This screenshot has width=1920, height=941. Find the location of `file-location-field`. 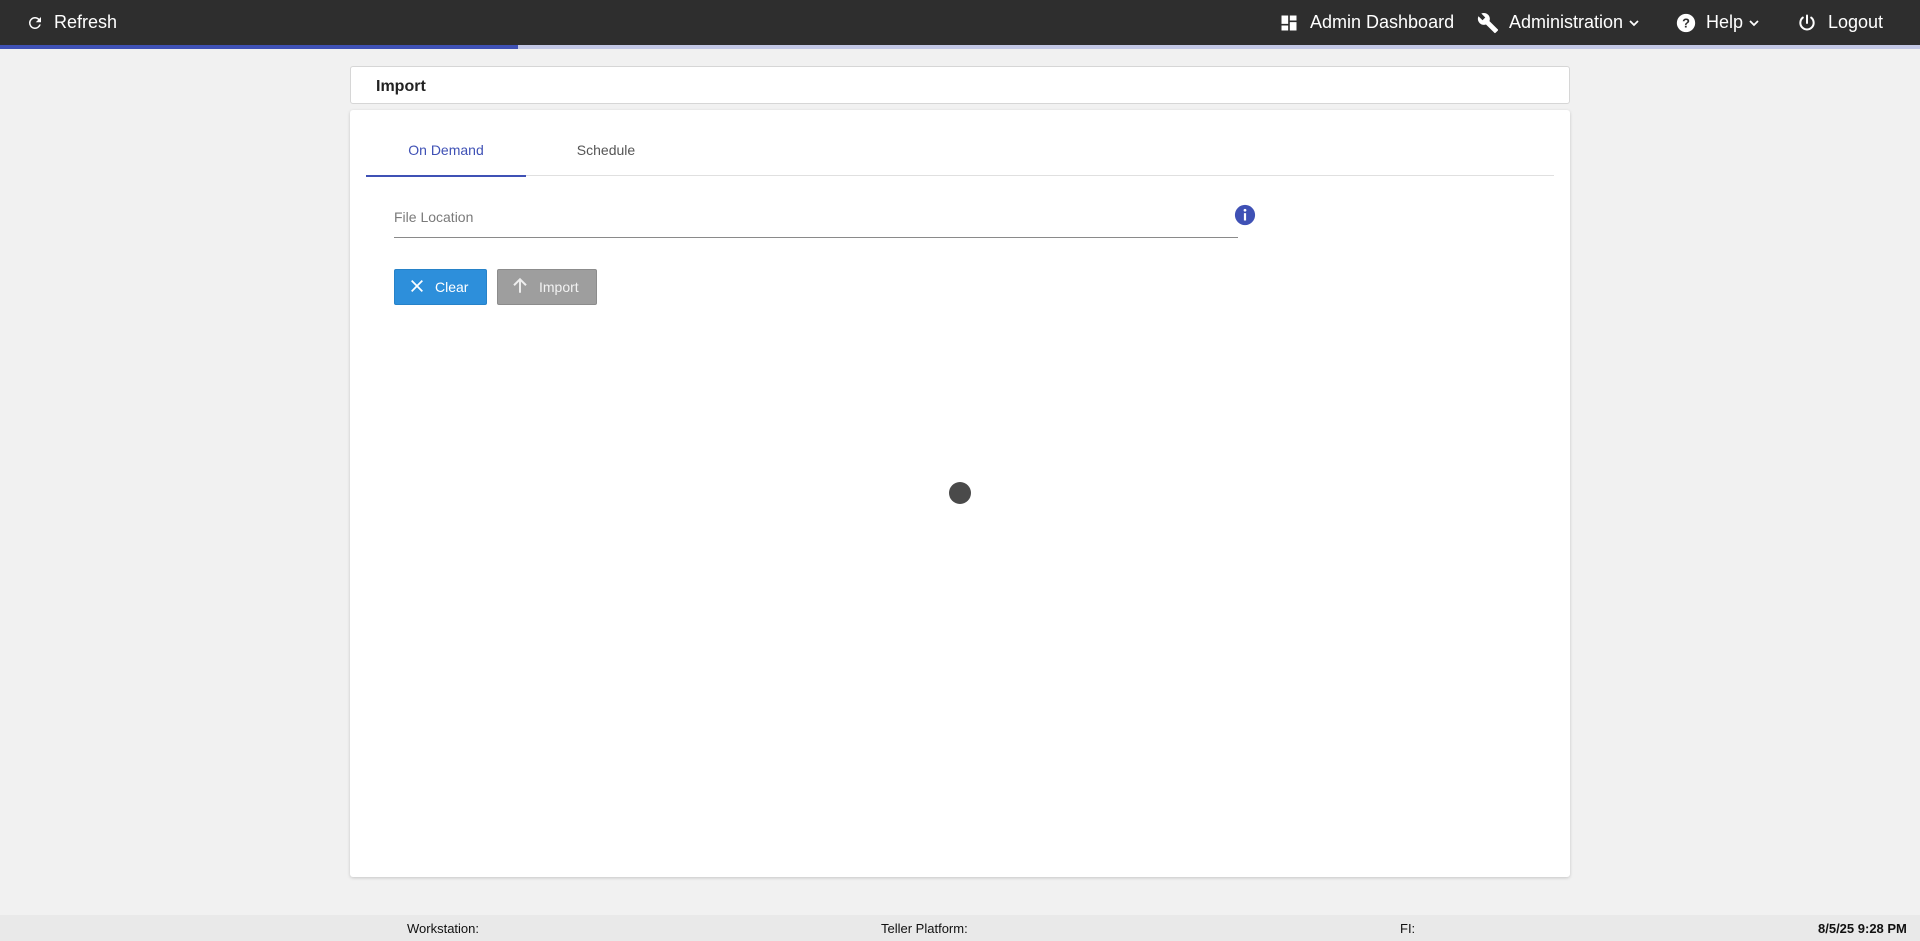

file-location-field is located at coordinates (816, 219).